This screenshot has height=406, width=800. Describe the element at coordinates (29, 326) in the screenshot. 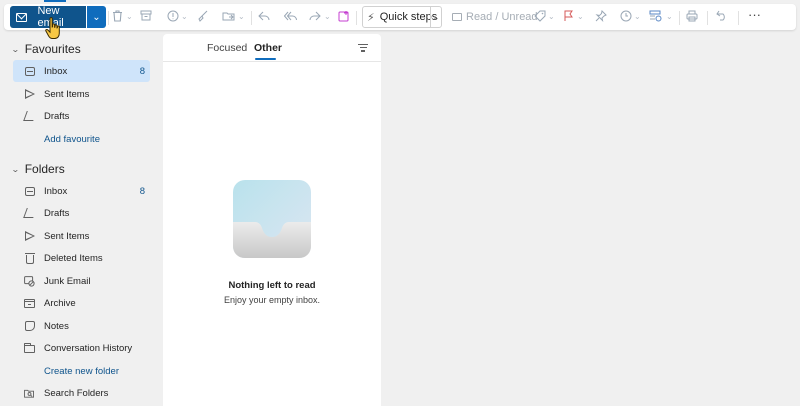

I see `note-icon` at that location.